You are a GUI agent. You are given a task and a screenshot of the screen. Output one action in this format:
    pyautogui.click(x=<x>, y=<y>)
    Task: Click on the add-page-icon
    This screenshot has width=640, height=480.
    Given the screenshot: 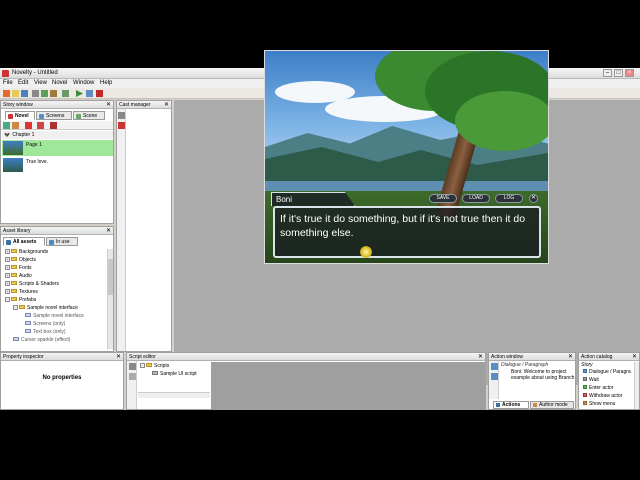 What is the action you would take?
    pyautogui.click(x=6, y=125)
    